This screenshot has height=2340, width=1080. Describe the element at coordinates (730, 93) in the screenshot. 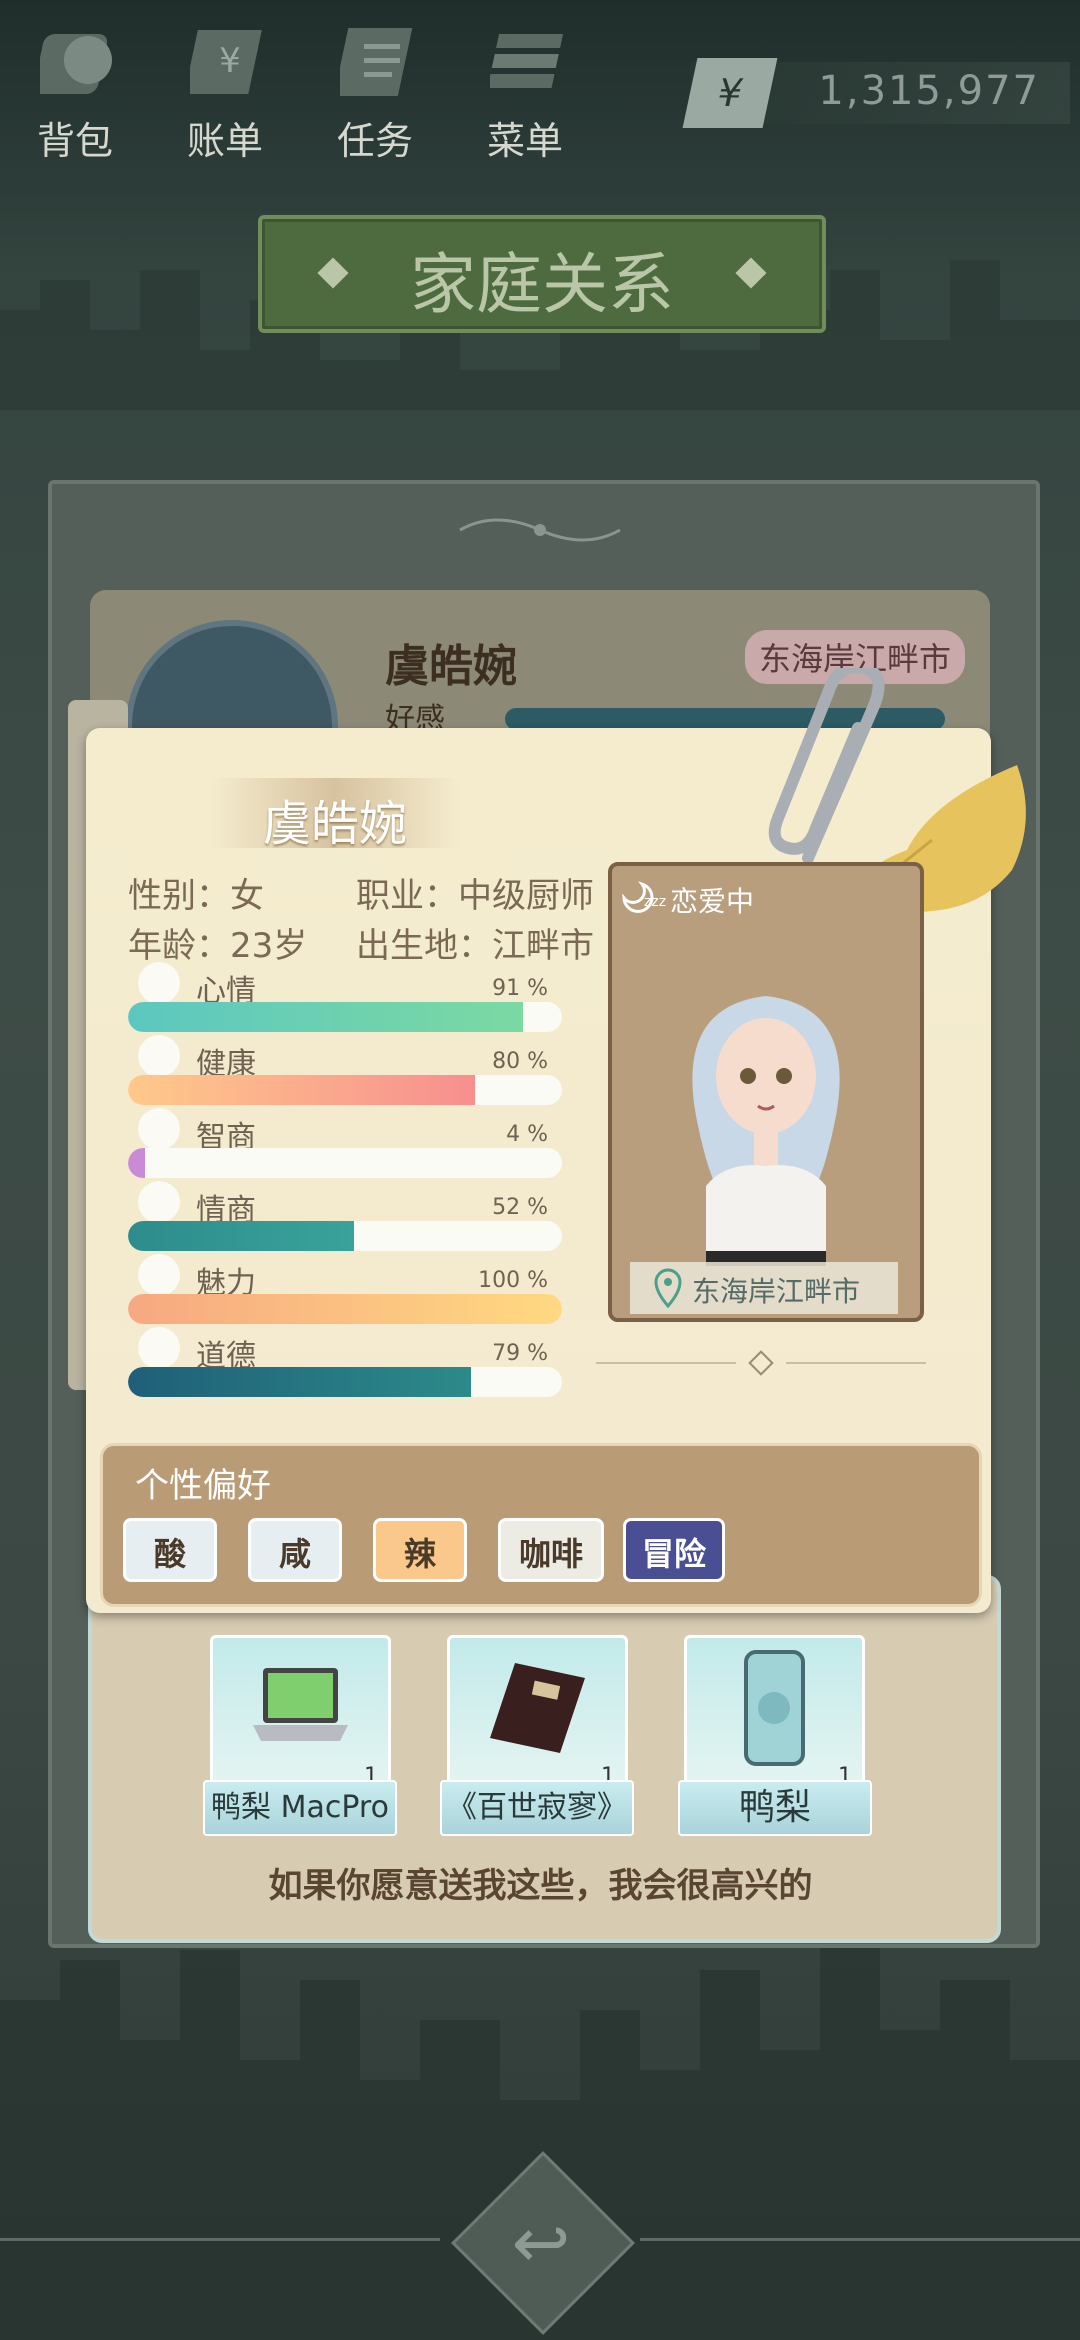

I see `currency-icon: ¥` at that location.